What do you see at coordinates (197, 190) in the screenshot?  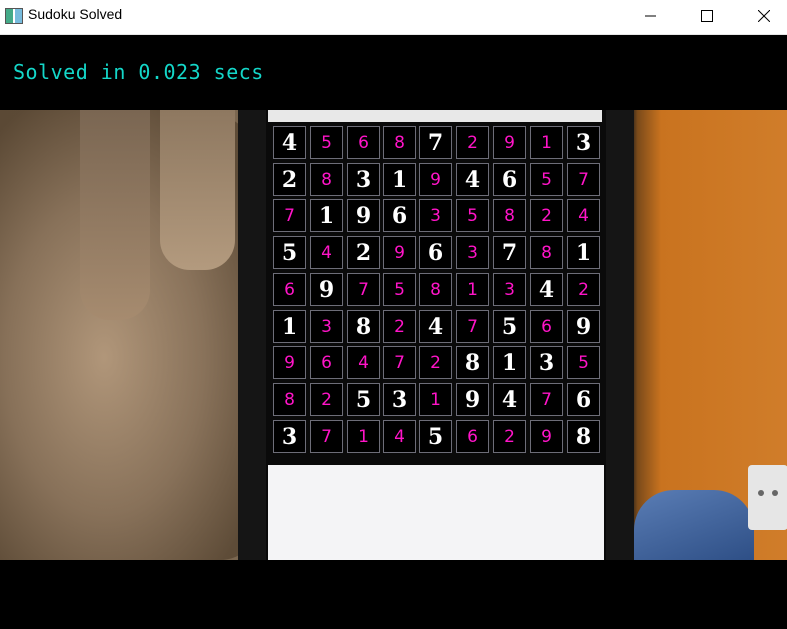 I see `finger-image` at bounding box center [197, 190].